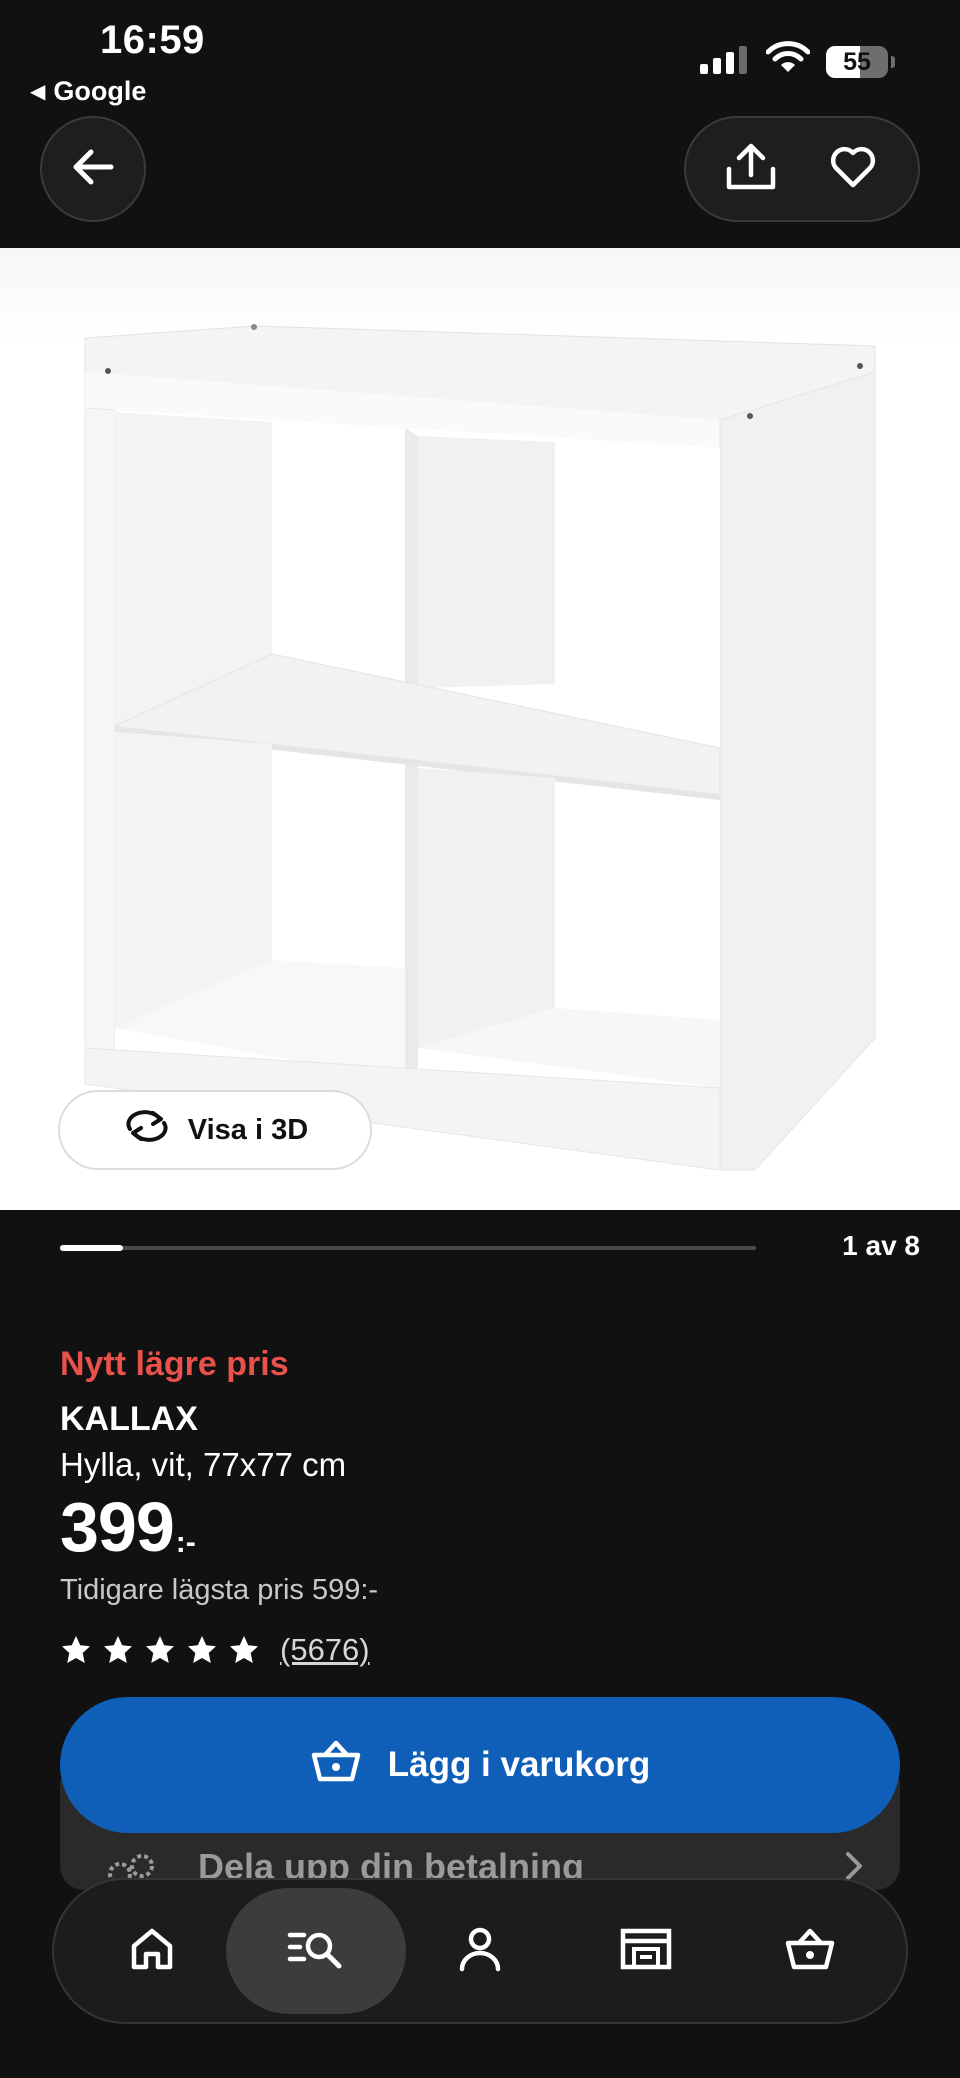  Describe the element at coordinates (117, 1527) in the screenshot. I see `price-integer: 399` at that location.